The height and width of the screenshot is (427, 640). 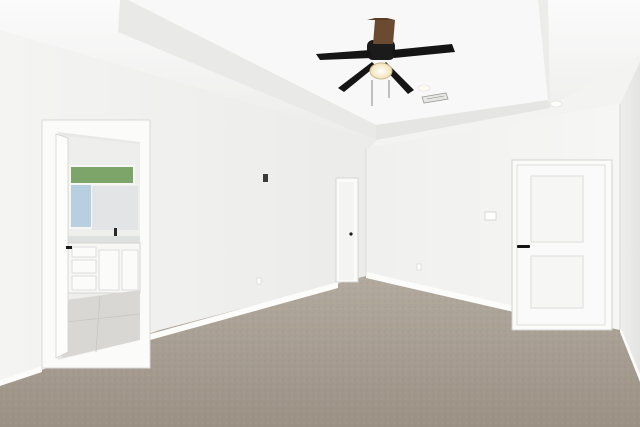 I want to click on fan-blade-upper, so click(x=384, y=32).